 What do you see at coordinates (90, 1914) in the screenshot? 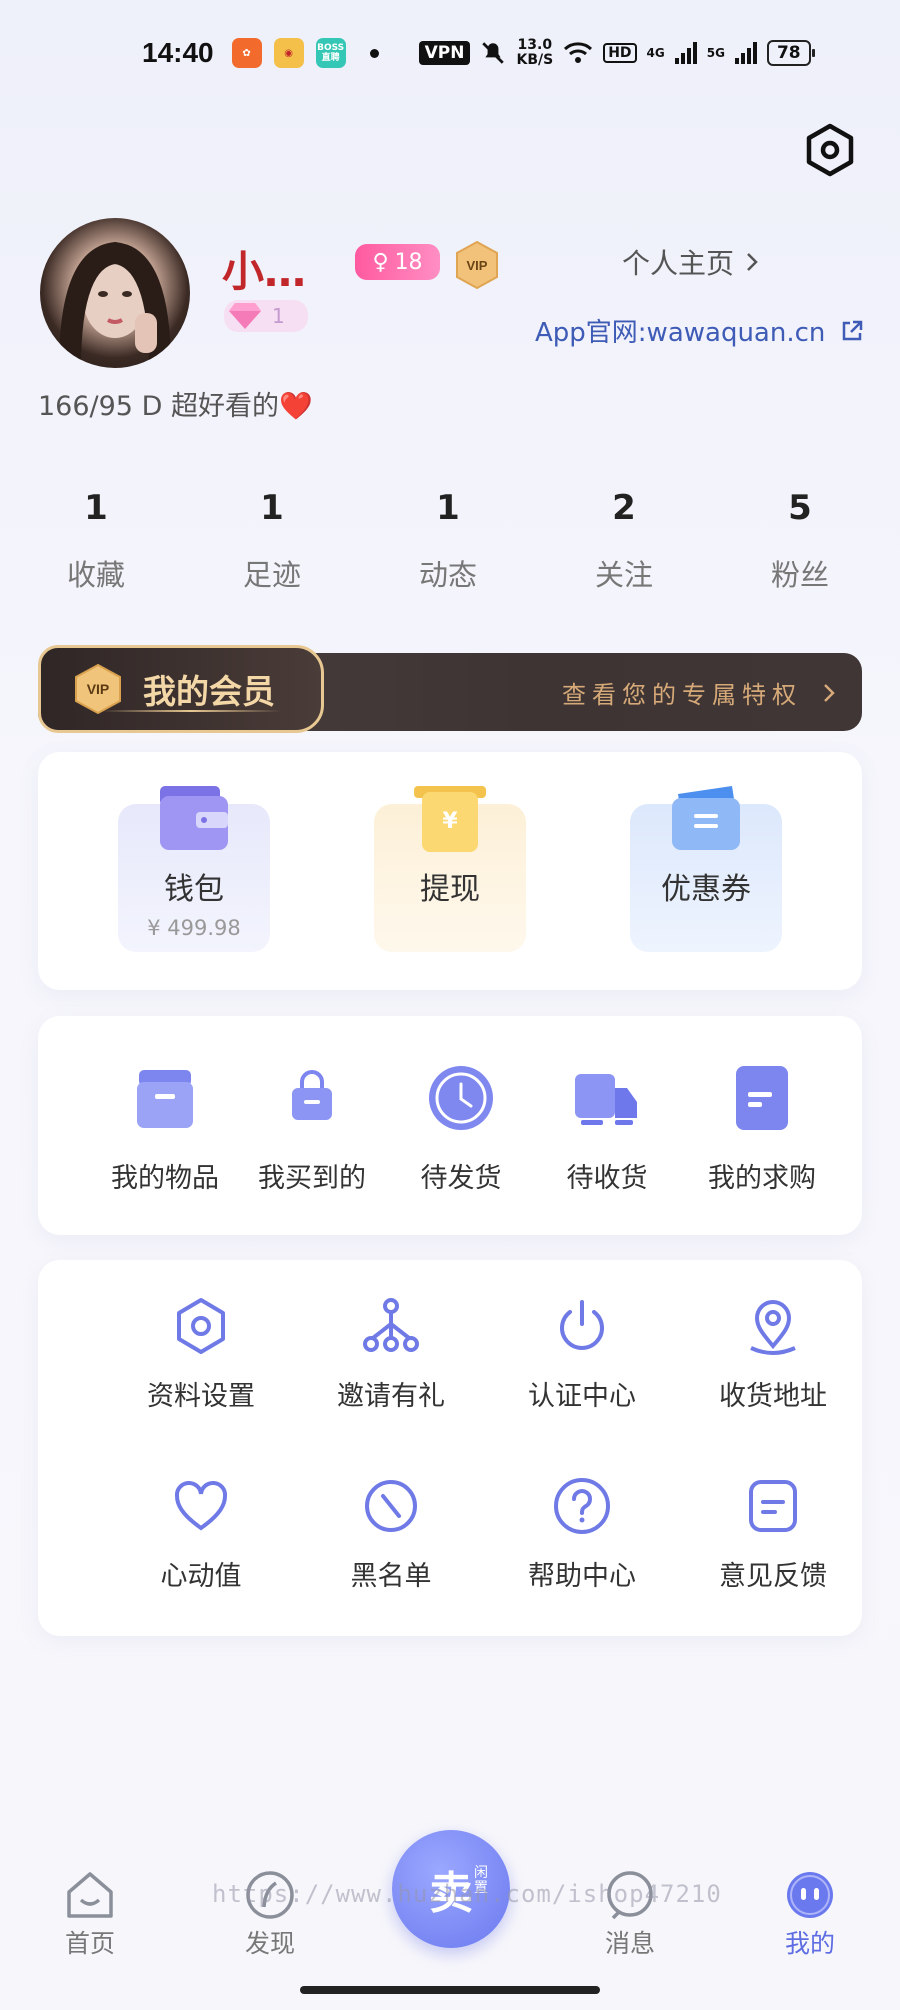
I see `nav-home: 首页` at bounding box center [90, 1914].